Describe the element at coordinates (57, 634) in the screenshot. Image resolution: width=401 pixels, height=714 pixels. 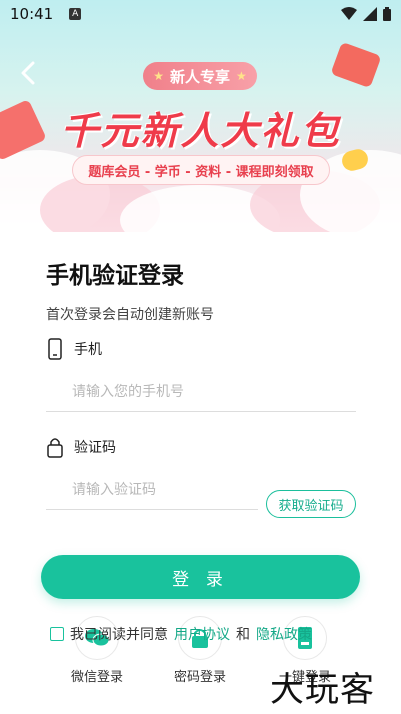
I see `agreement-checkbox` at that location.